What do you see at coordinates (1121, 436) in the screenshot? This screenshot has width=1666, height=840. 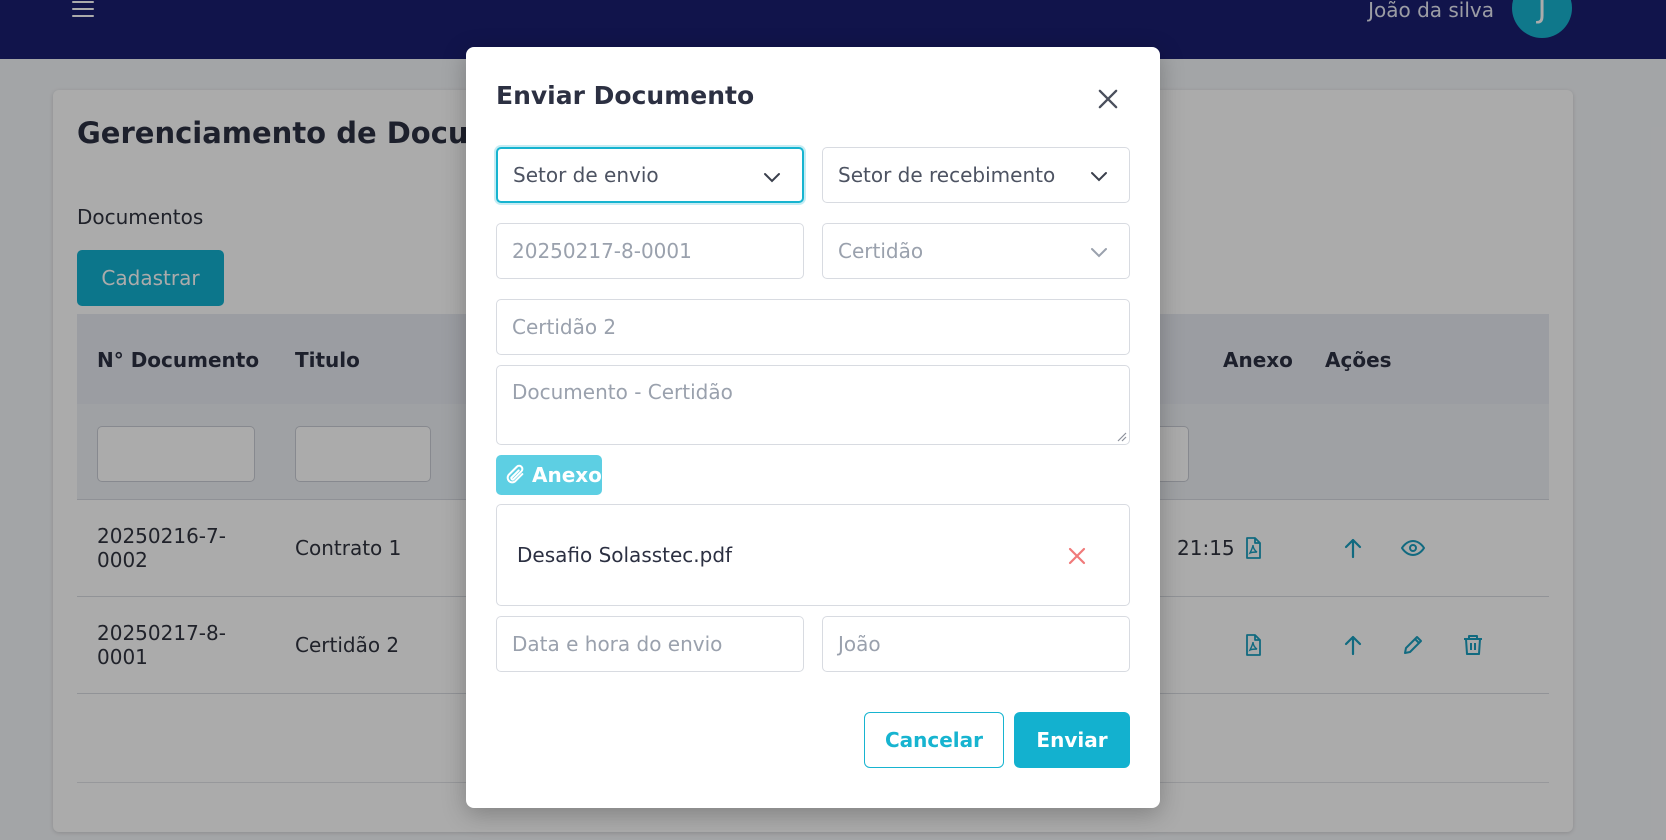 I see `resize-handle-icon` at bounding box center [1121, 436].